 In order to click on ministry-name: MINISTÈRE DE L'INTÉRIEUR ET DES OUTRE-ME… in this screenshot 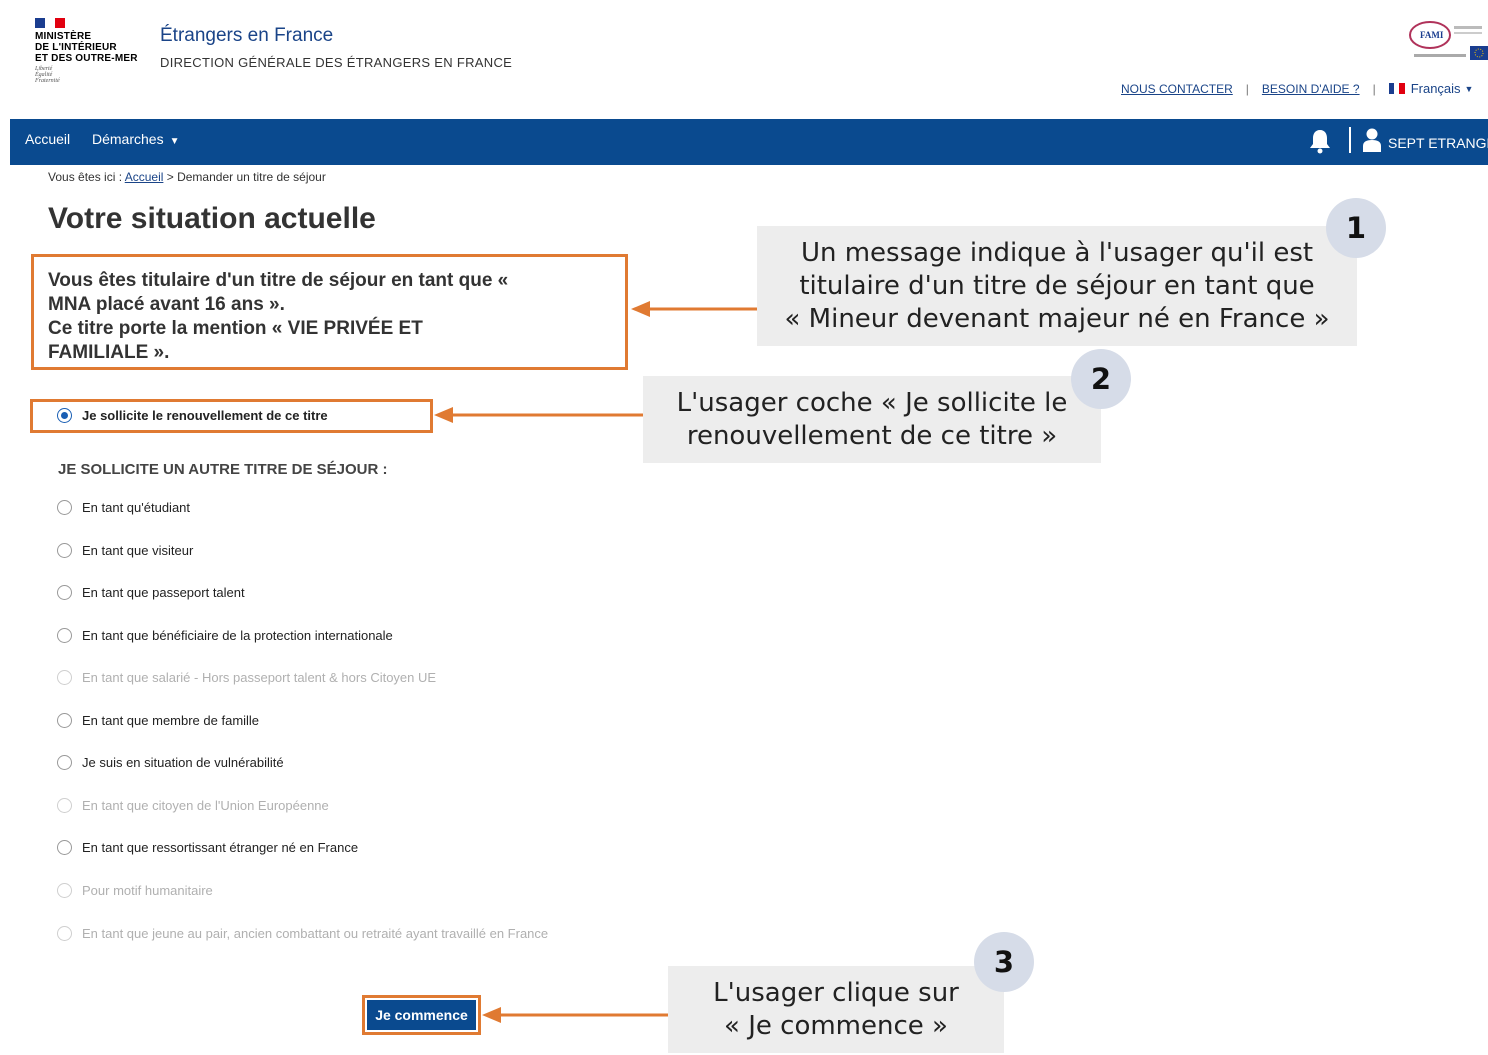, I will do `click(86, 47)`.